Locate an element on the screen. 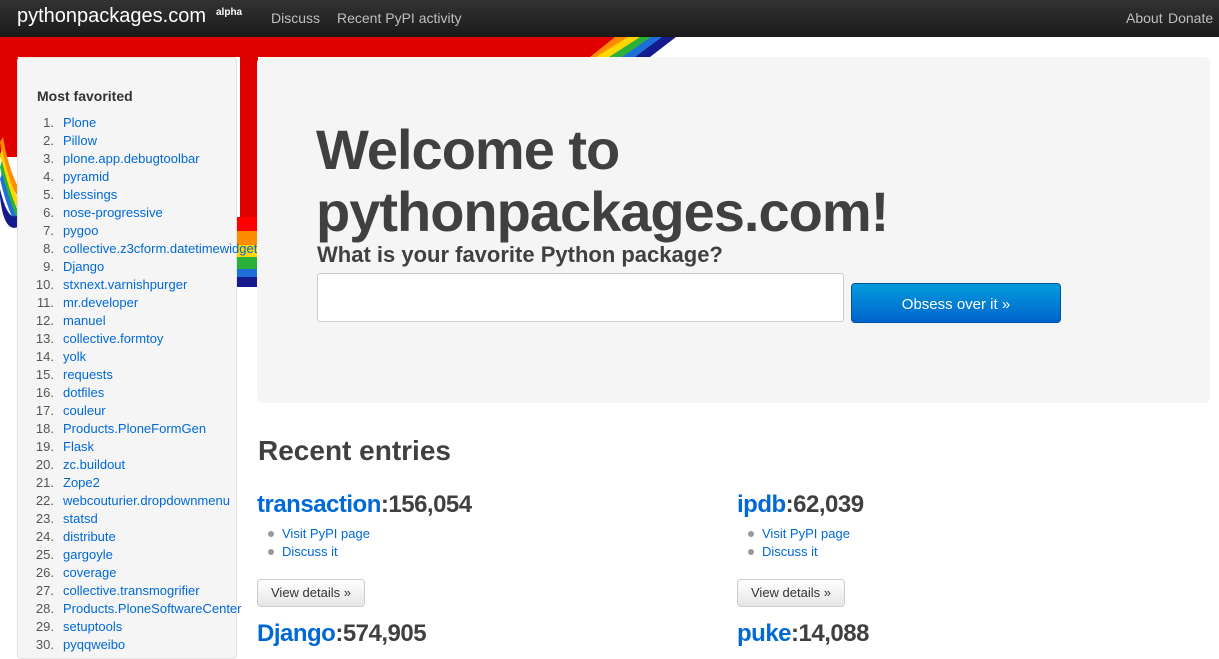  nav-discuss: Discuss is located at coordinates (295, 18).